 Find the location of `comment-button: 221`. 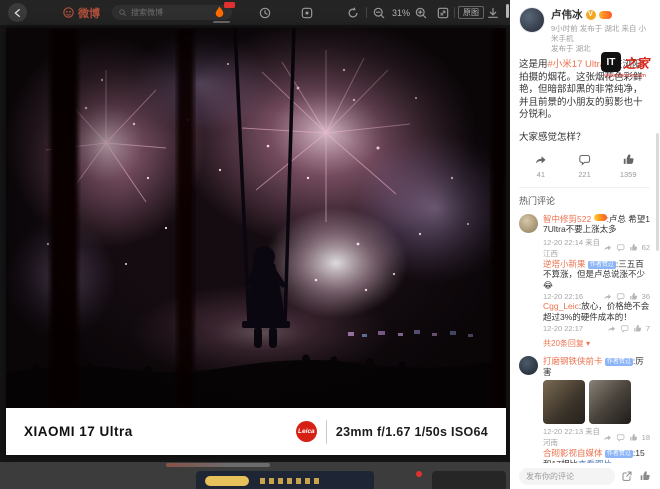

comment-button: 221 is located at coordinates (585, 165).